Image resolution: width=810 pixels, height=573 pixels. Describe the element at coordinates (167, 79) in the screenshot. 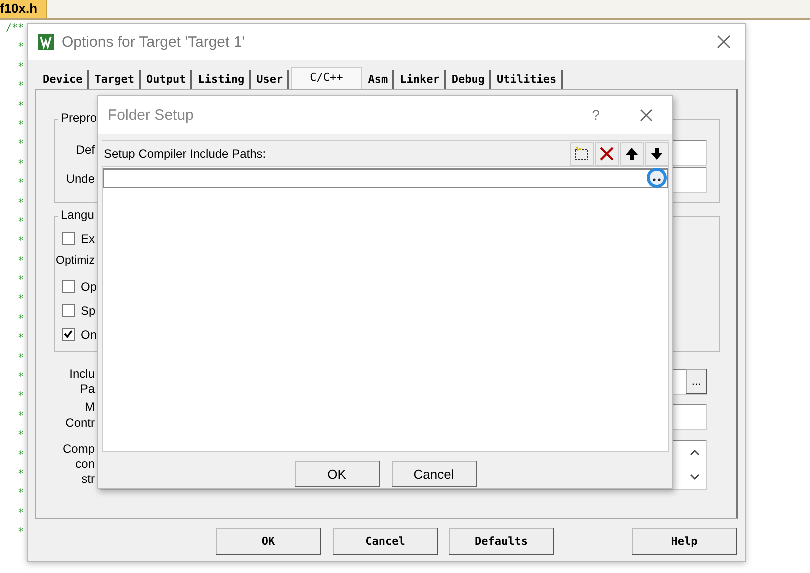

I see `tab: Output` at that location.